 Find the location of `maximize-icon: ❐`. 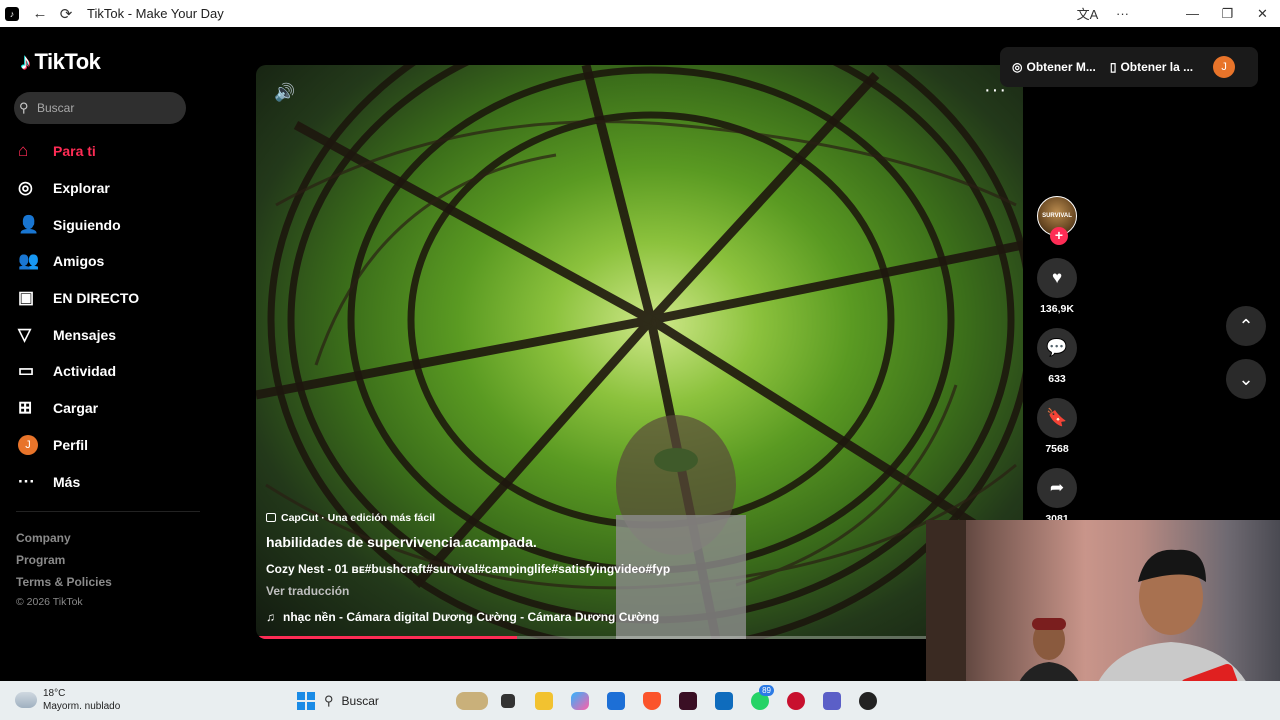

maximize-icon: ❐ is located at coordinates (1227, 14).